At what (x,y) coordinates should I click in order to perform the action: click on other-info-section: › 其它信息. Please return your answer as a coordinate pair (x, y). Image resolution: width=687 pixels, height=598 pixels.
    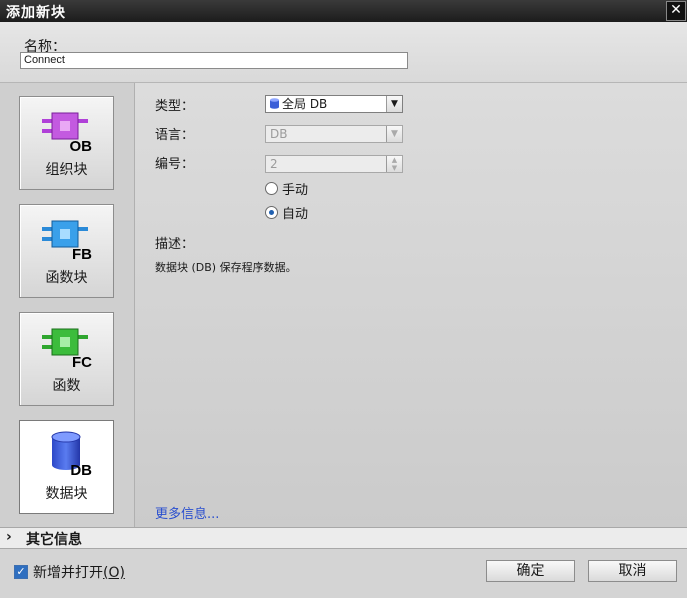
    Looking at the image, I should click on (343, 538).